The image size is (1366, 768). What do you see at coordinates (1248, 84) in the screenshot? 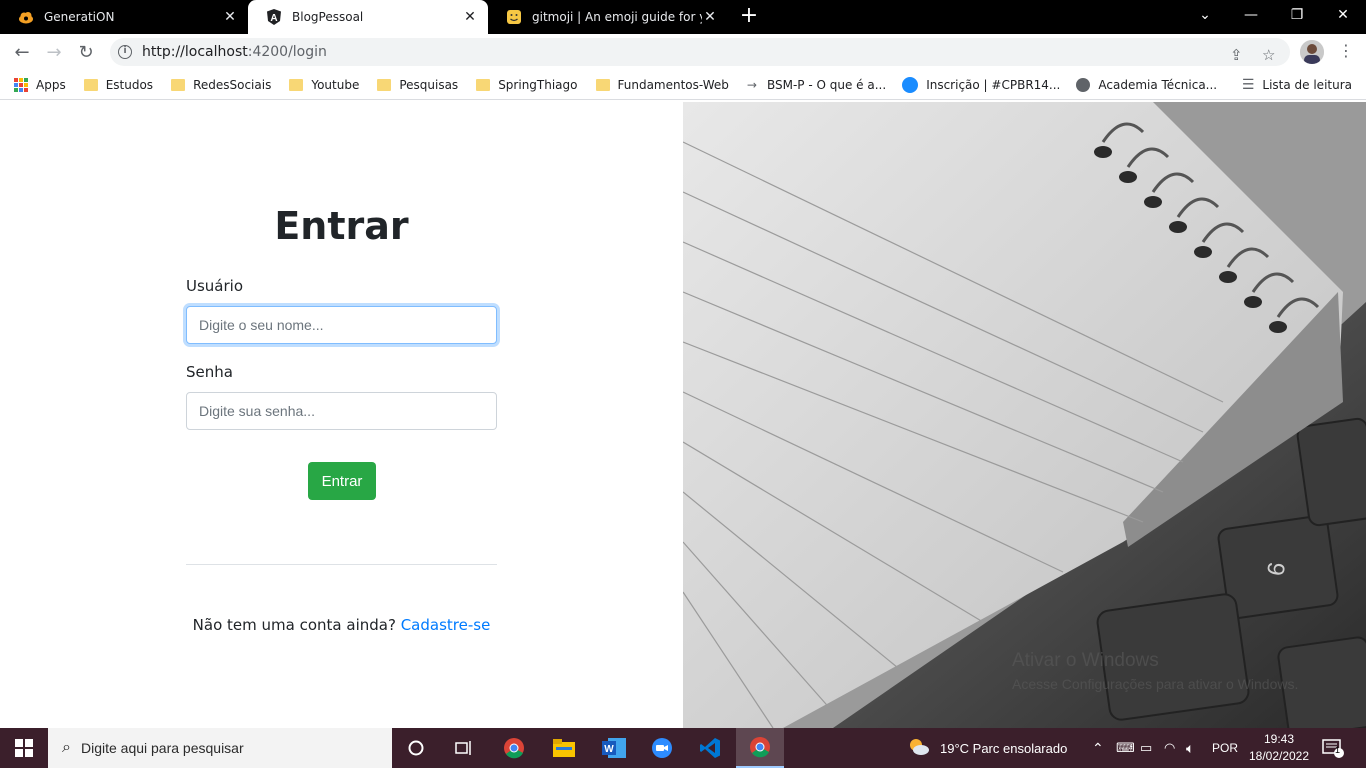
I see `reading-list-icon: ☰` at bounding box center [1248, 84].